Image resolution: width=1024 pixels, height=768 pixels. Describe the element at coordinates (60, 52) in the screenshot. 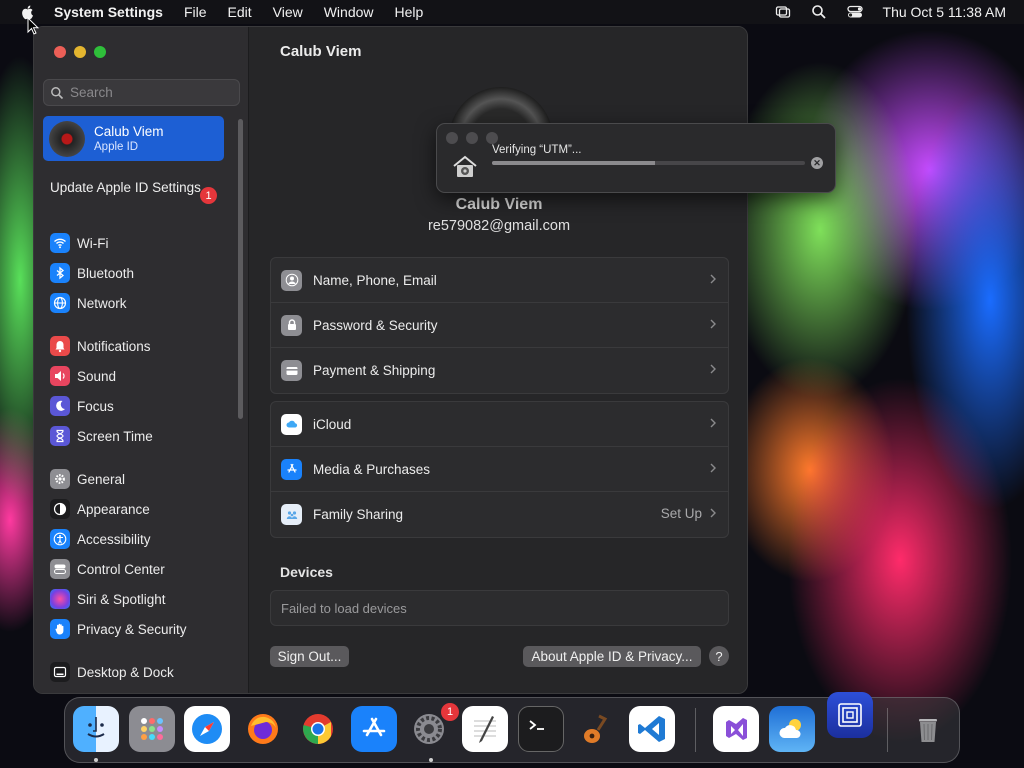

I see `close-button` at that location.